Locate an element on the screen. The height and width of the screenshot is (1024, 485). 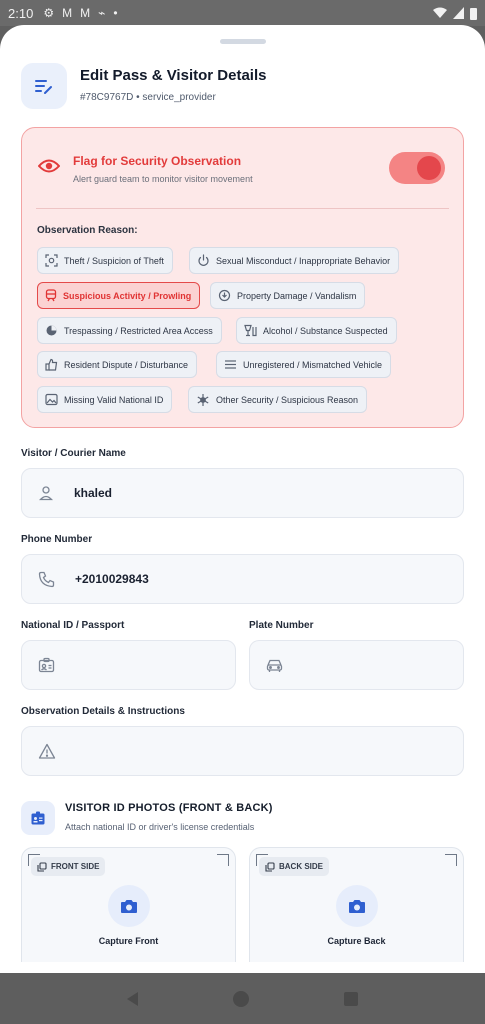
chip-label: Alcohol / Substance Suspected is located at coordinates (325, 330).